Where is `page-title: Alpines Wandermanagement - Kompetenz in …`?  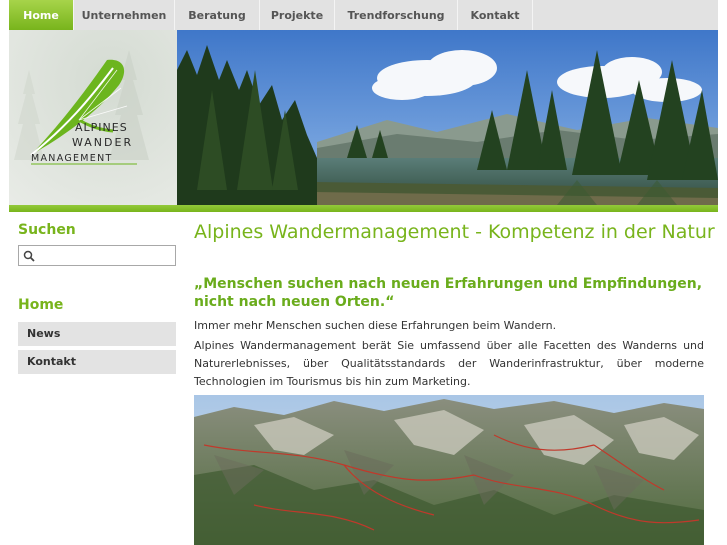 page-title: Alpines Wandermanagement - Kompetenz in … is located at coordinates (454, 232).